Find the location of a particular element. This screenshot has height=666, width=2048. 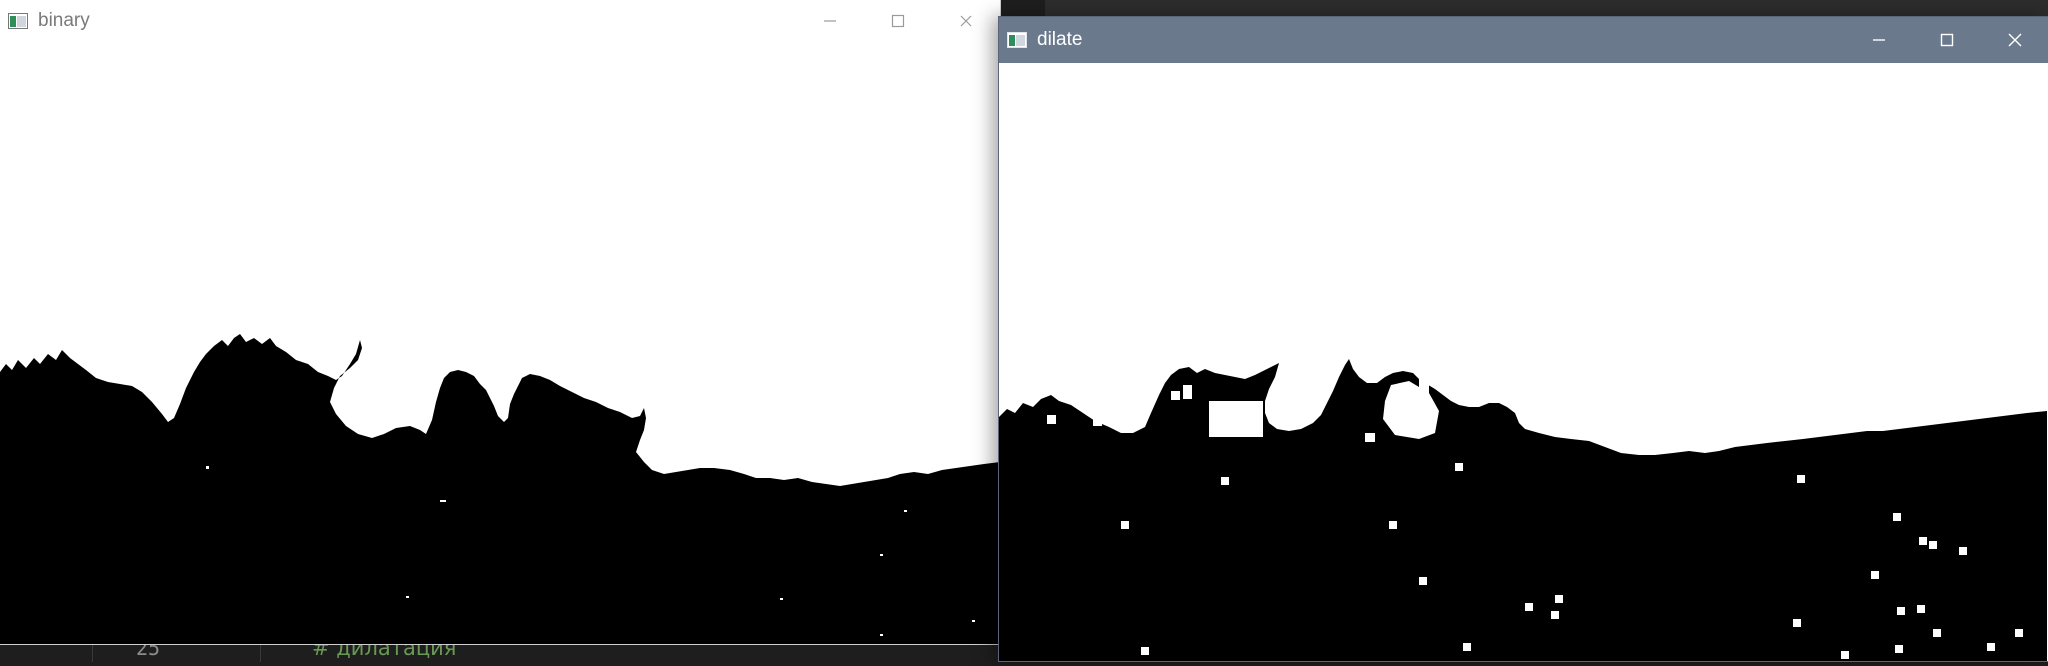

binary-titlebar: binary is located at coordinates (500, 21).